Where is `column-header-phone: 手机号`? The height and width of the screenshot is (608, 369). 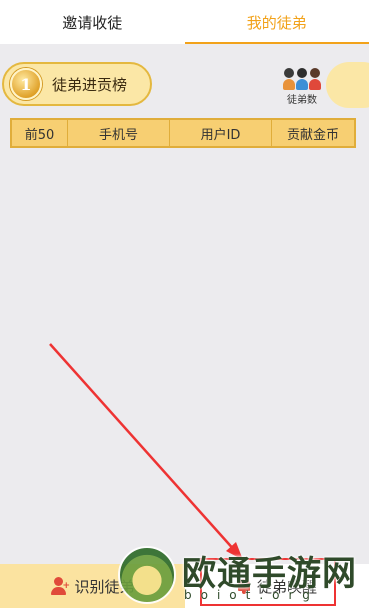 column-header-phone: 手机号 is located at coordinates (119, 133).